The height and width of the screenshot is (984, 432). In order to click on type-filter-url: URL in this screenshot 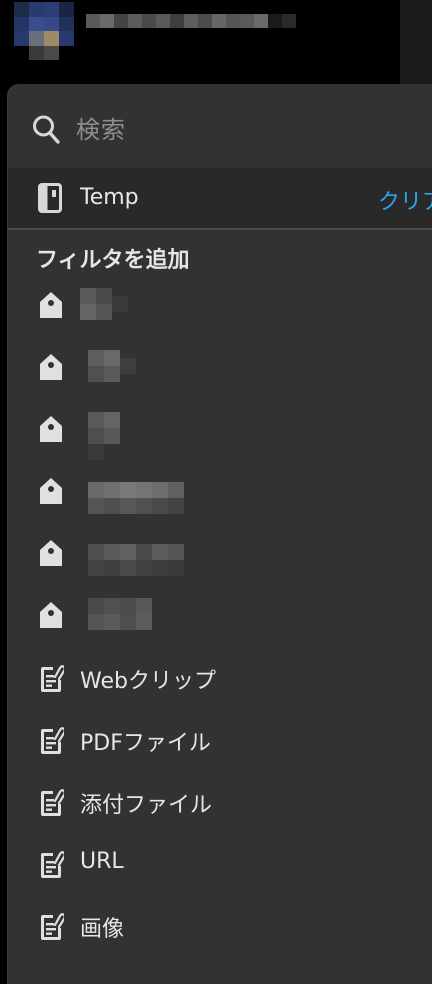, I will do `click(220, 864)`.